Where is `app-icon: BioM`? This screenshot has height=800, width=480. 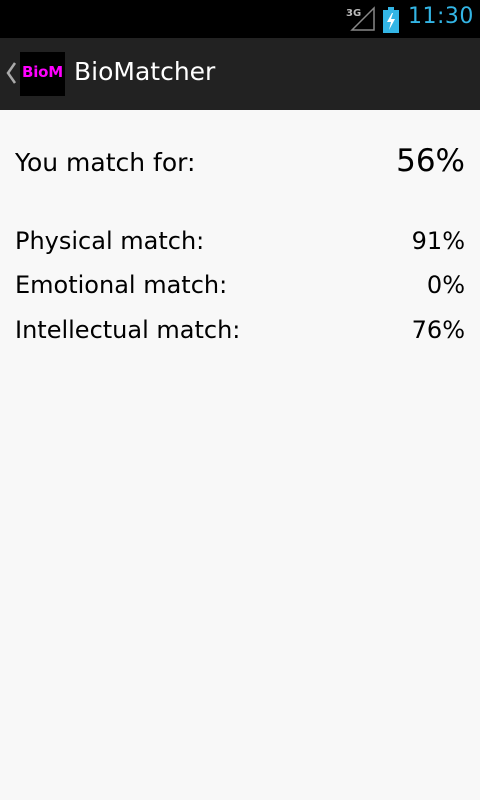 app-icon: BioM is located at coordinates (42, 74).